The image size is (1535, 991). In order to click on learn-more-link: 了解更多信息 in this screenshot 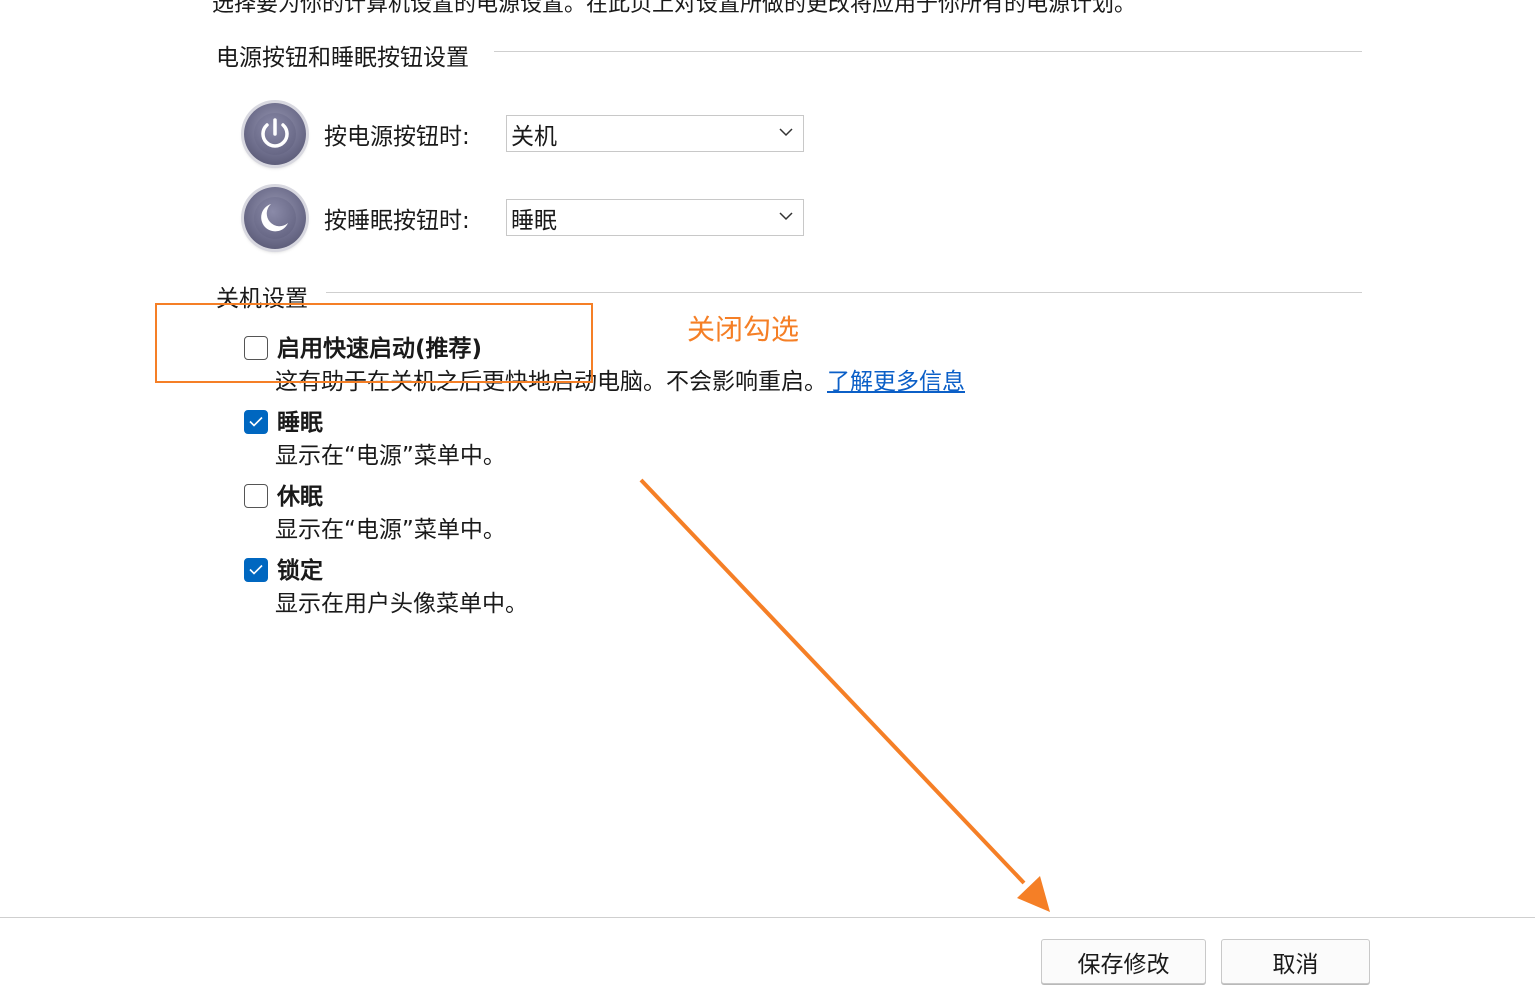, I will do `click(896, 382)`.